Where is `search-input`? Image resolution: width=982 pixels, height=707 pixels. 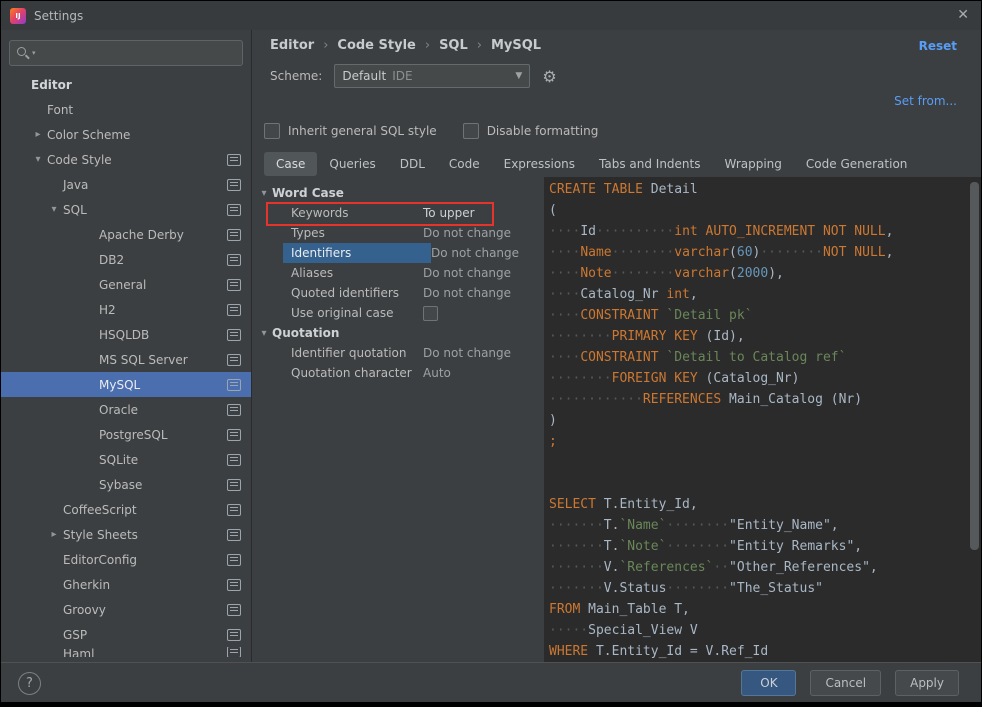 search-input is located at coordinates (138, 53).